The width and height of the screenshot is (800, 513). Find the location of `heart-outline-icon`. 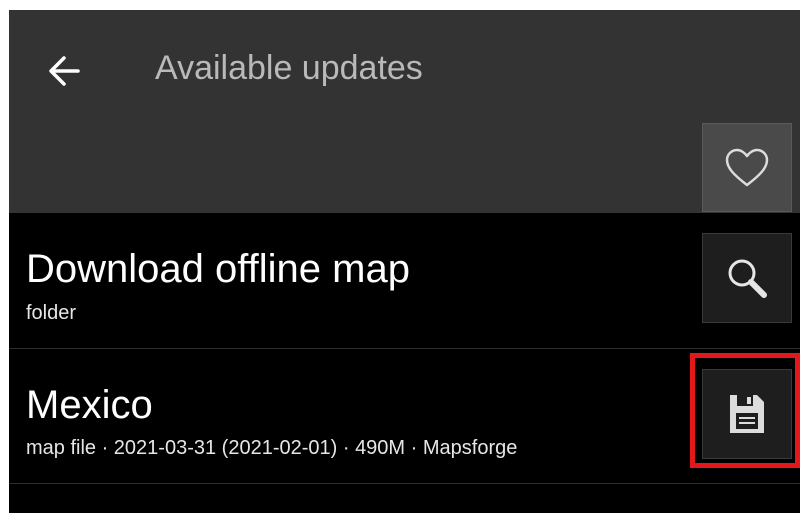

heart-outline-icon is located at coordinates (747, 167).